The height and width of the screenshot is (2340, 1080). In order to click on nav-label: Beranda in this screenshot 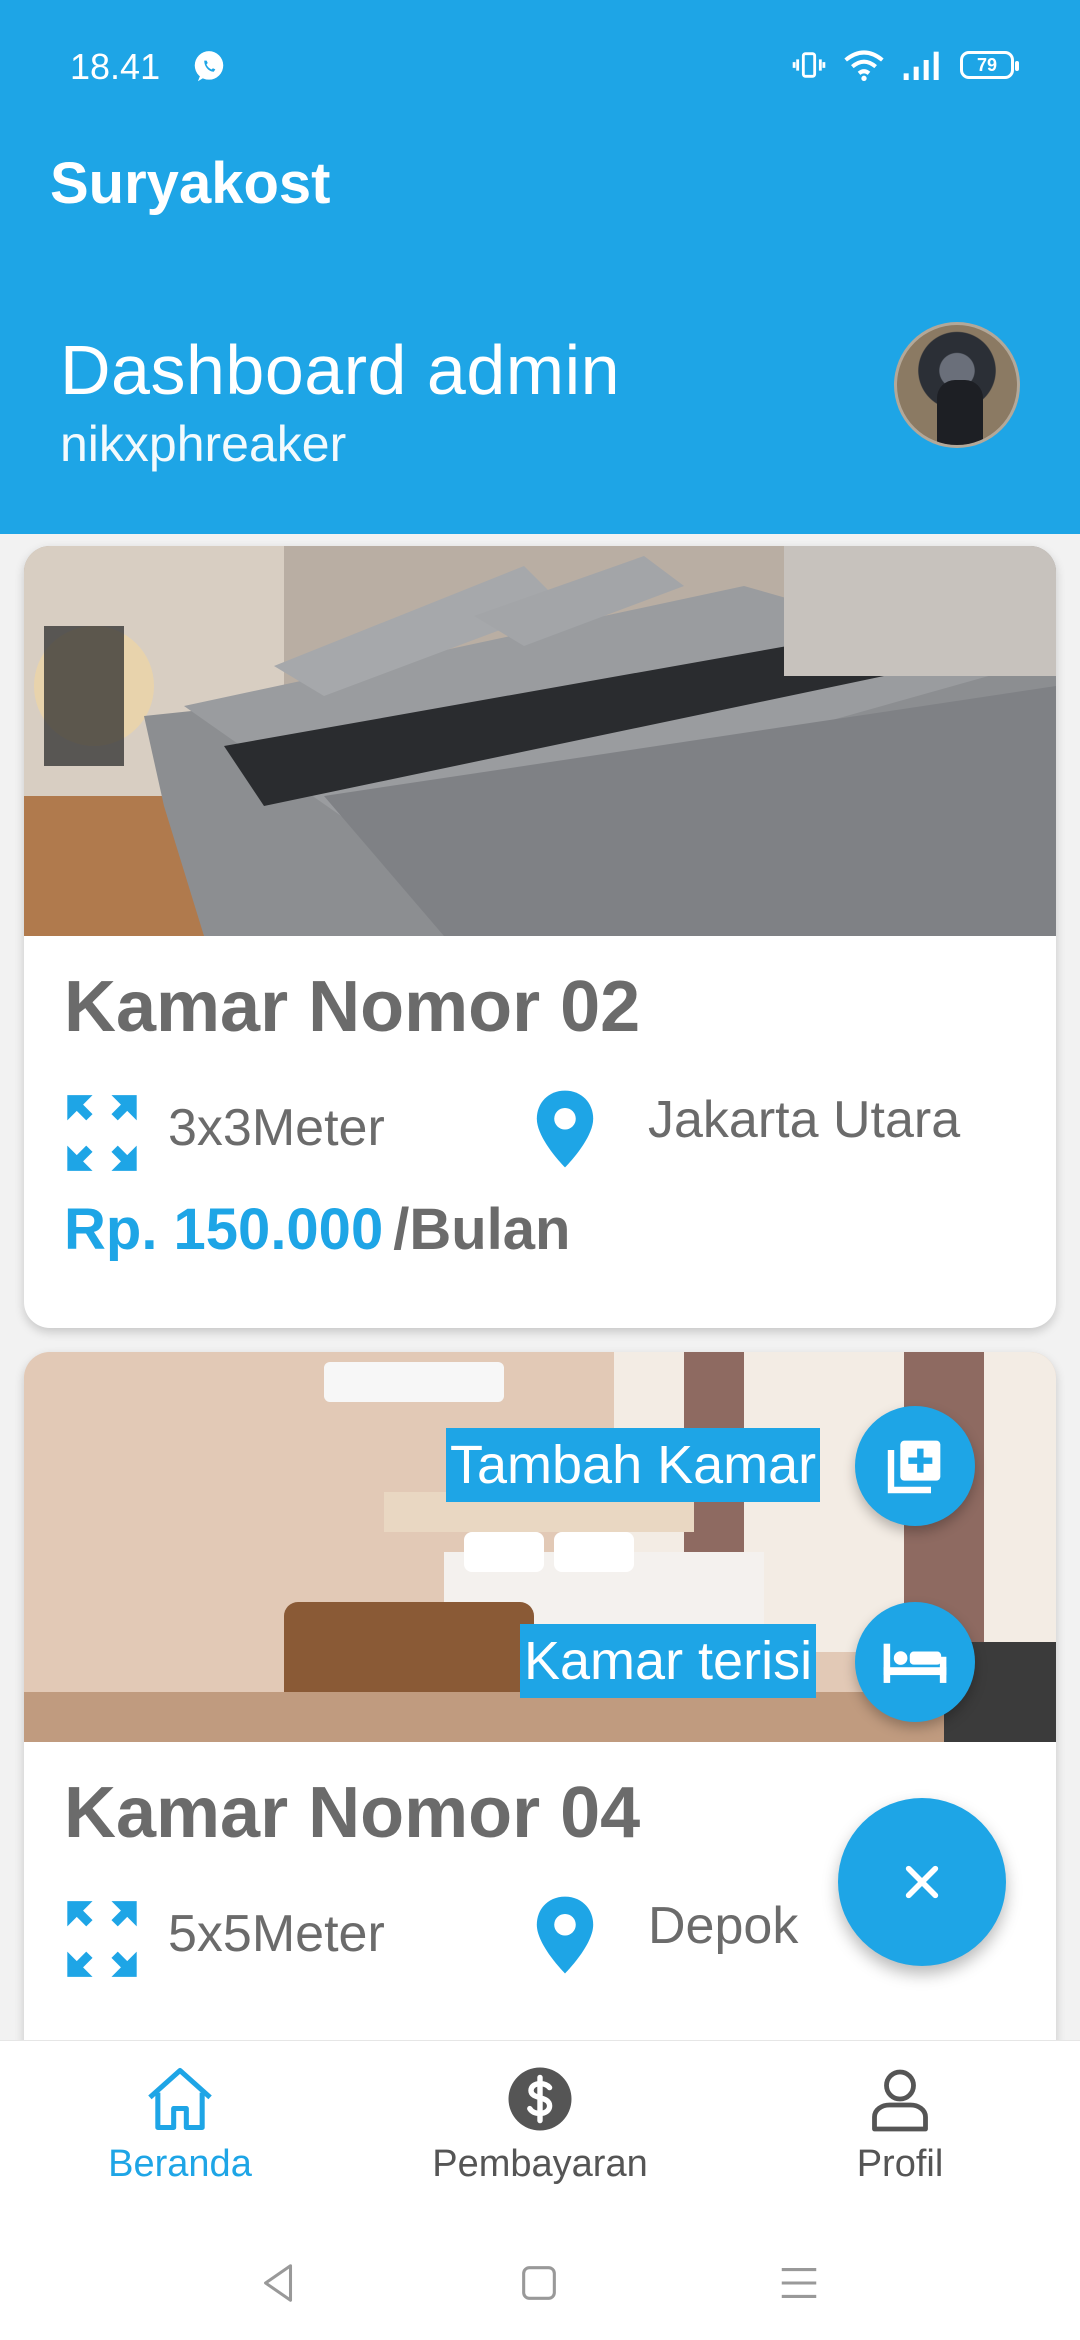, I will do `click(180, 2164)`.